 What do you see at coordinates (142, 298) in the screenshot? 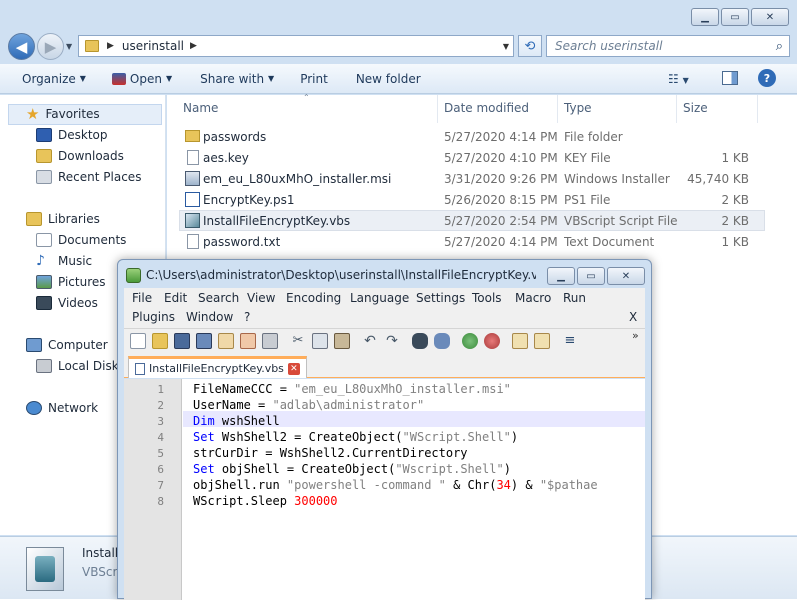
I see `menu-file: File` at bounding box center [142, 298].